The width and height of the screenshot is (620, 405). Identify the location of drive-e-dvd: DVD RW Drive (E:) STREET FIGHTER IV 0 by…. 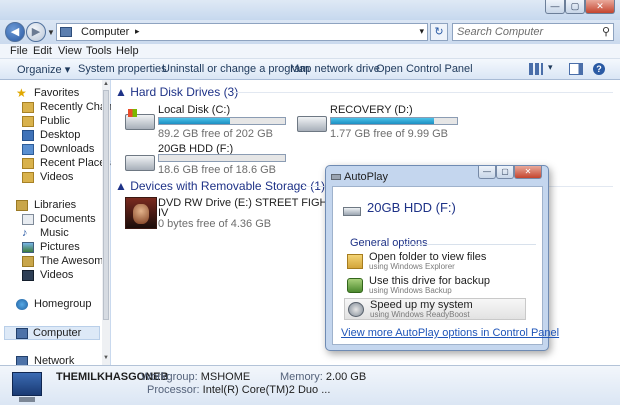
(235, 215).